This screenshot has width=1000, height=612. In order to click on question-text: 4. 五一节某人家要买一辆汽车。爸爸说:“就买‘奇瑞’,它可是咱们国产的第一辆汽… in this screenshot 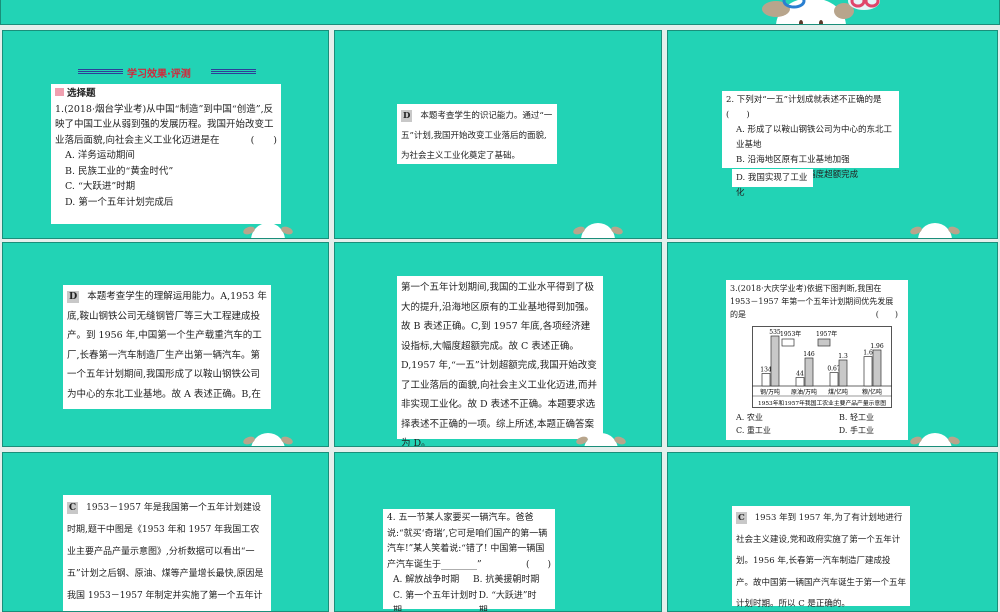, I will do `click(469, 542)`.